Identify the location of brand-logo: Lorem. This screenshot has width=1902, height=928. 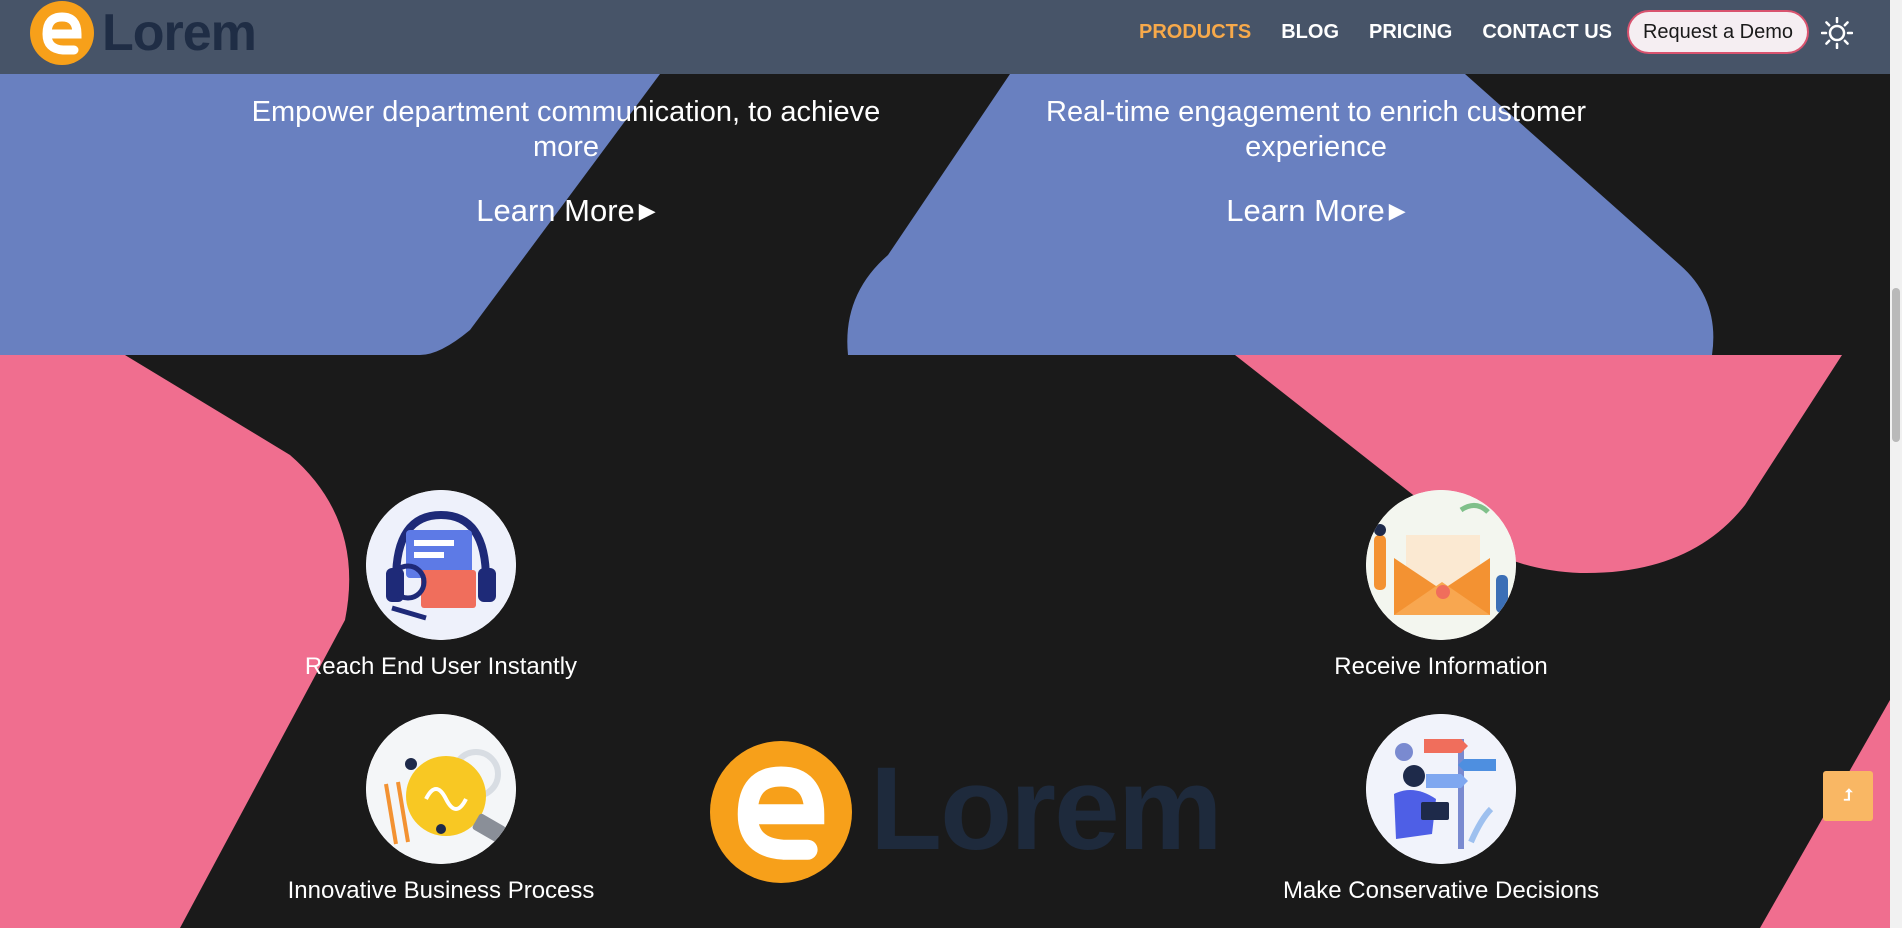
(145, 33).